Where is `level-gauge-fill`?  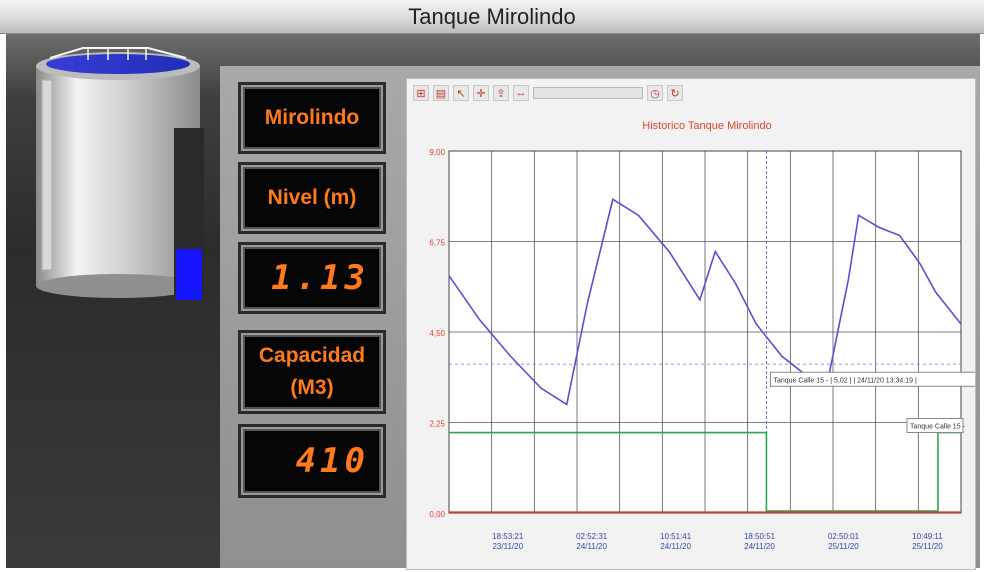
level-gauge-fill is located at coordinates (189, 274).